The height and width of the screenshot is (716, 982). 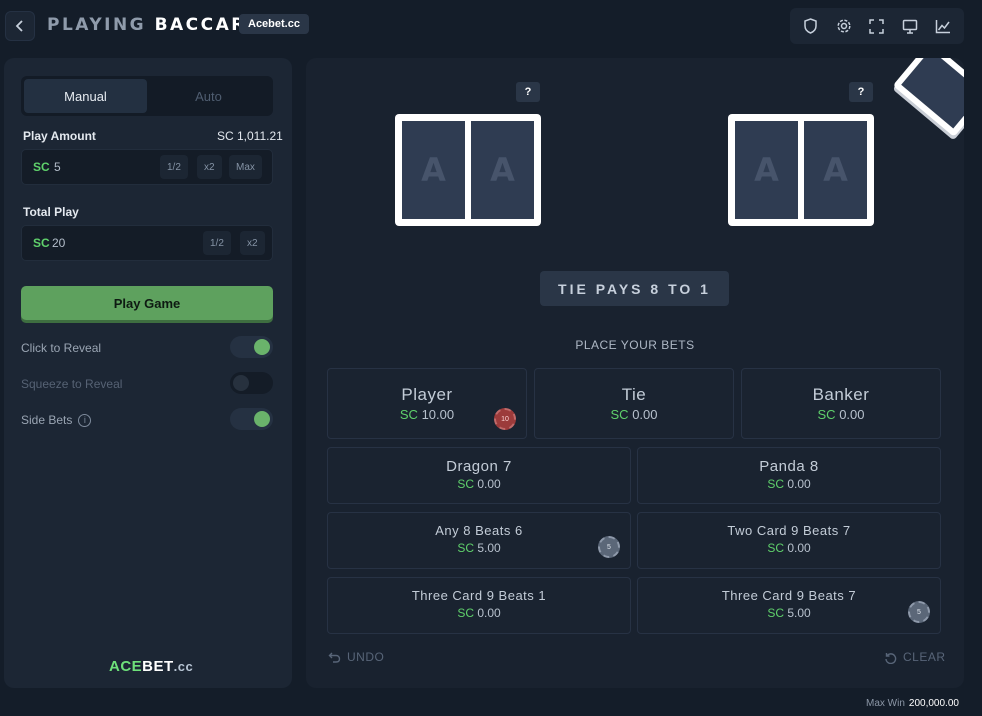 I want to click on bet-panda-8: Panda 8 SC 0.00, so click(x=789, y=475).